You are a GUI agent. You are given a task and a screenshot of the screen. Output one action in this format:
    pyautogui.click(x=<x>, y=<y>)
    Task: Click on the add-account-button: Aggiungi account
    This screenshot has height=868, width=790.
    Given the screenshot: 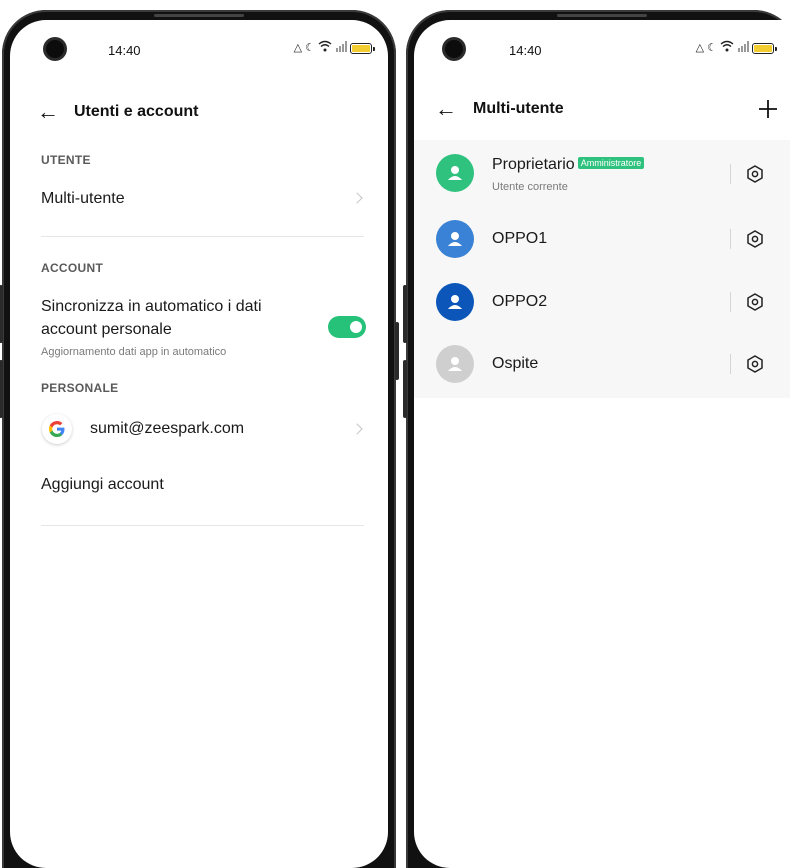 What is the action you would take?
    pyautogui.click(x=102, y=485)
    